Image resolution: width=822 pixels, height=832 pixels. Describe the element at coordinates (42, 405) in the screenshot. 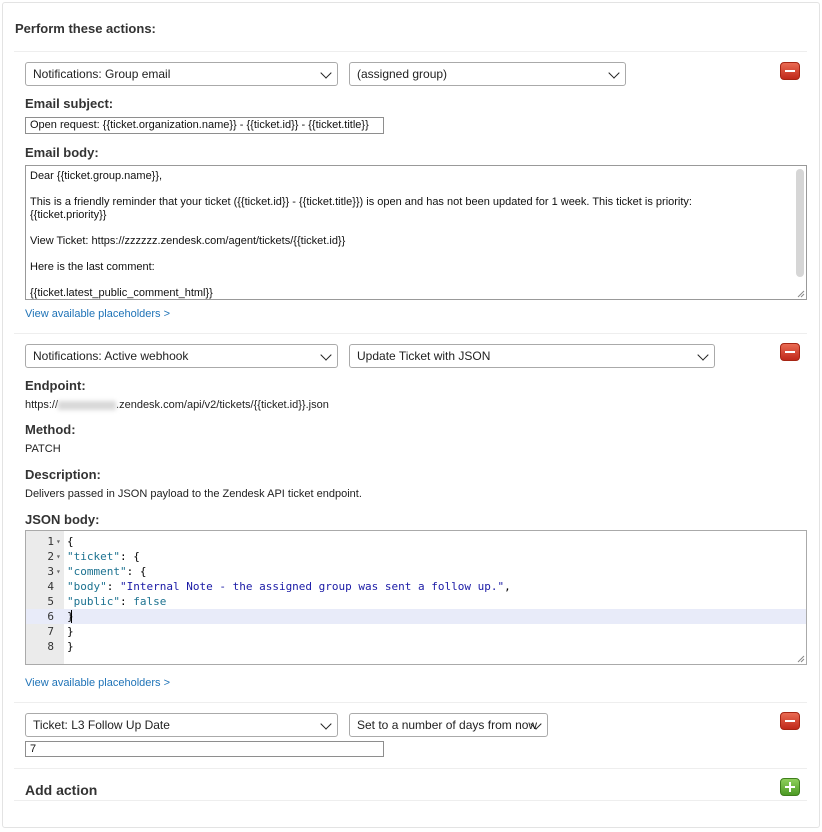

I see `endpoint-prefix: https://` at that location.